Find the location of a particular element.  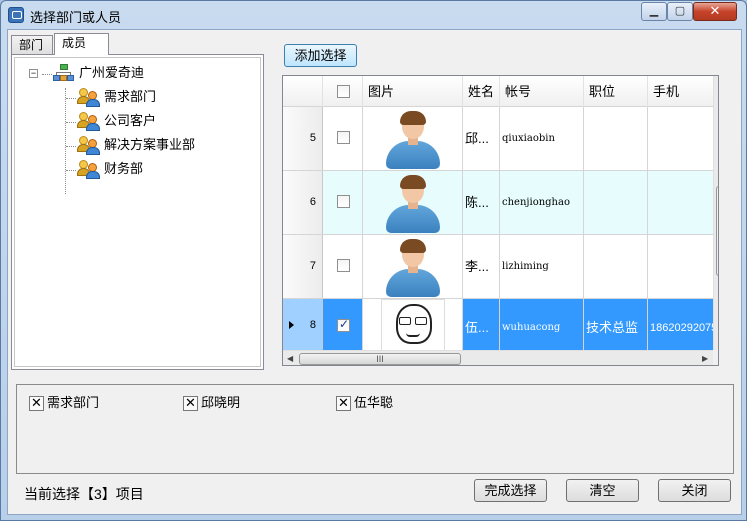

selected-chip: ✕ 伍华聪 is located at coordinates (364, 404).